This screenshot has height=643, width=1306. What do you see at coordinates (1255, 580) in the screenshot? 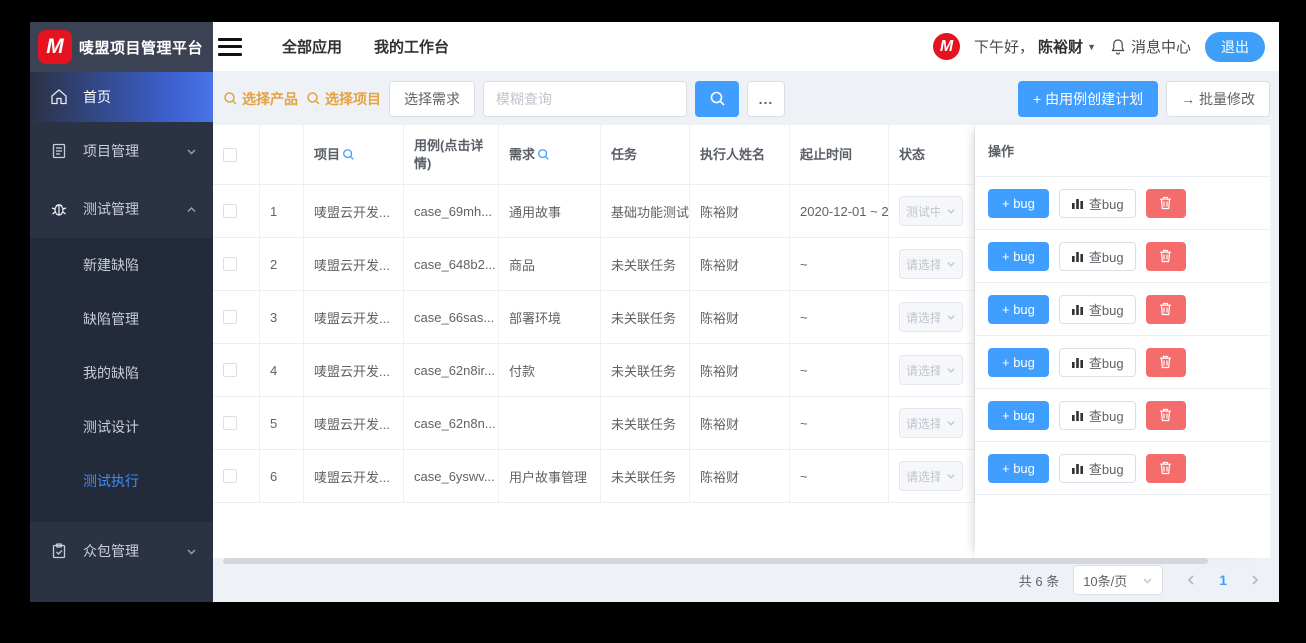
I see `next-page-button` at bounding box center [1255, 580].